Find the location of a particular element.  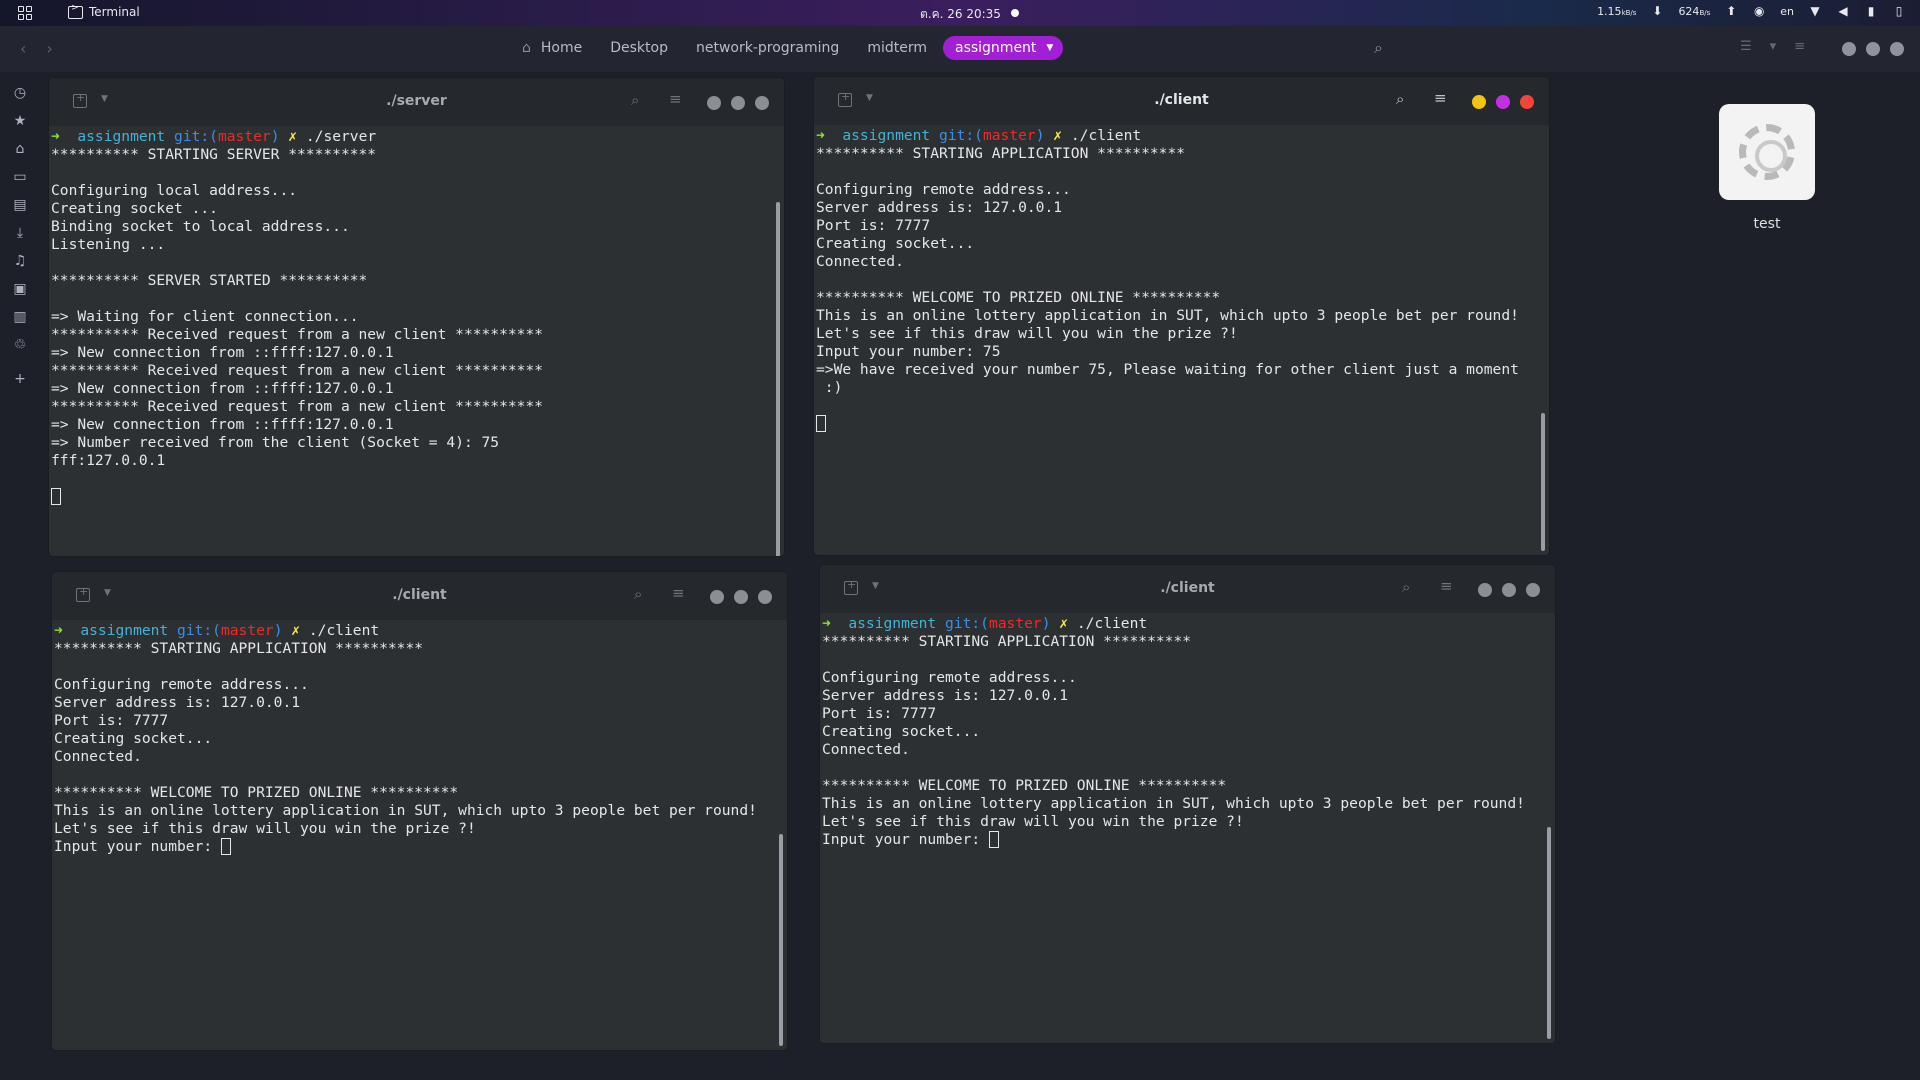

desktop-folder-icon: ▭ is located at coordinates (20, 177).